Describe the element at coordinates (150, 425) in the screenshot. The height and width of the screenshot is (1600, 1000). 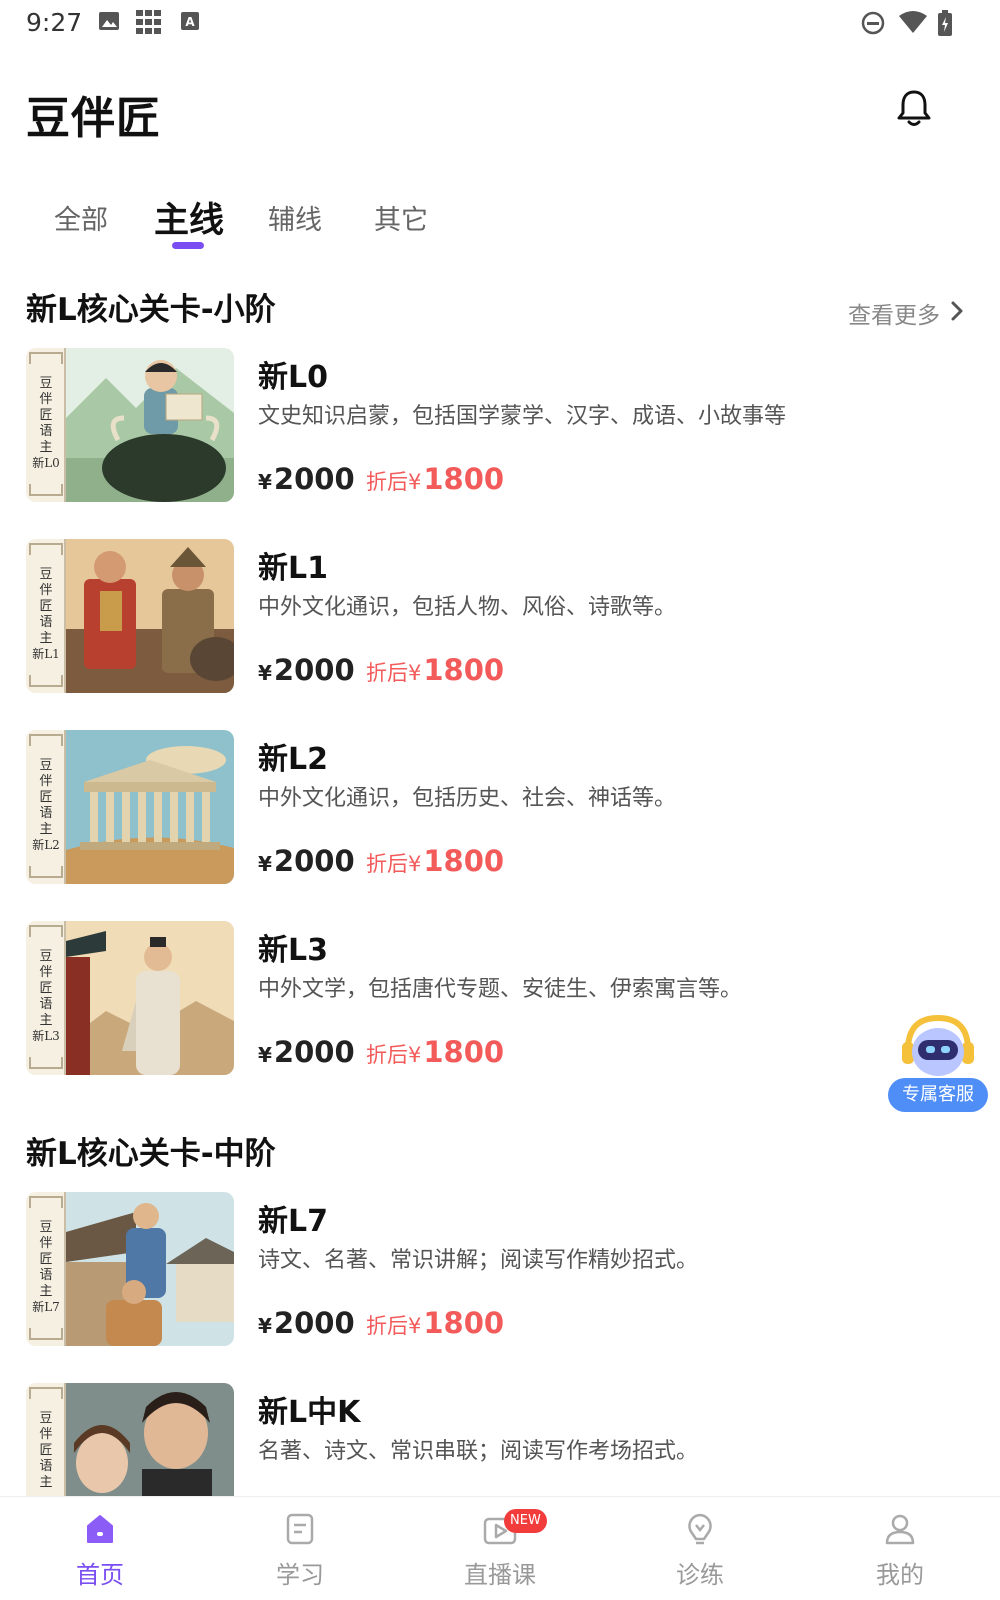
I see `illustration-boy-ox` at that location.